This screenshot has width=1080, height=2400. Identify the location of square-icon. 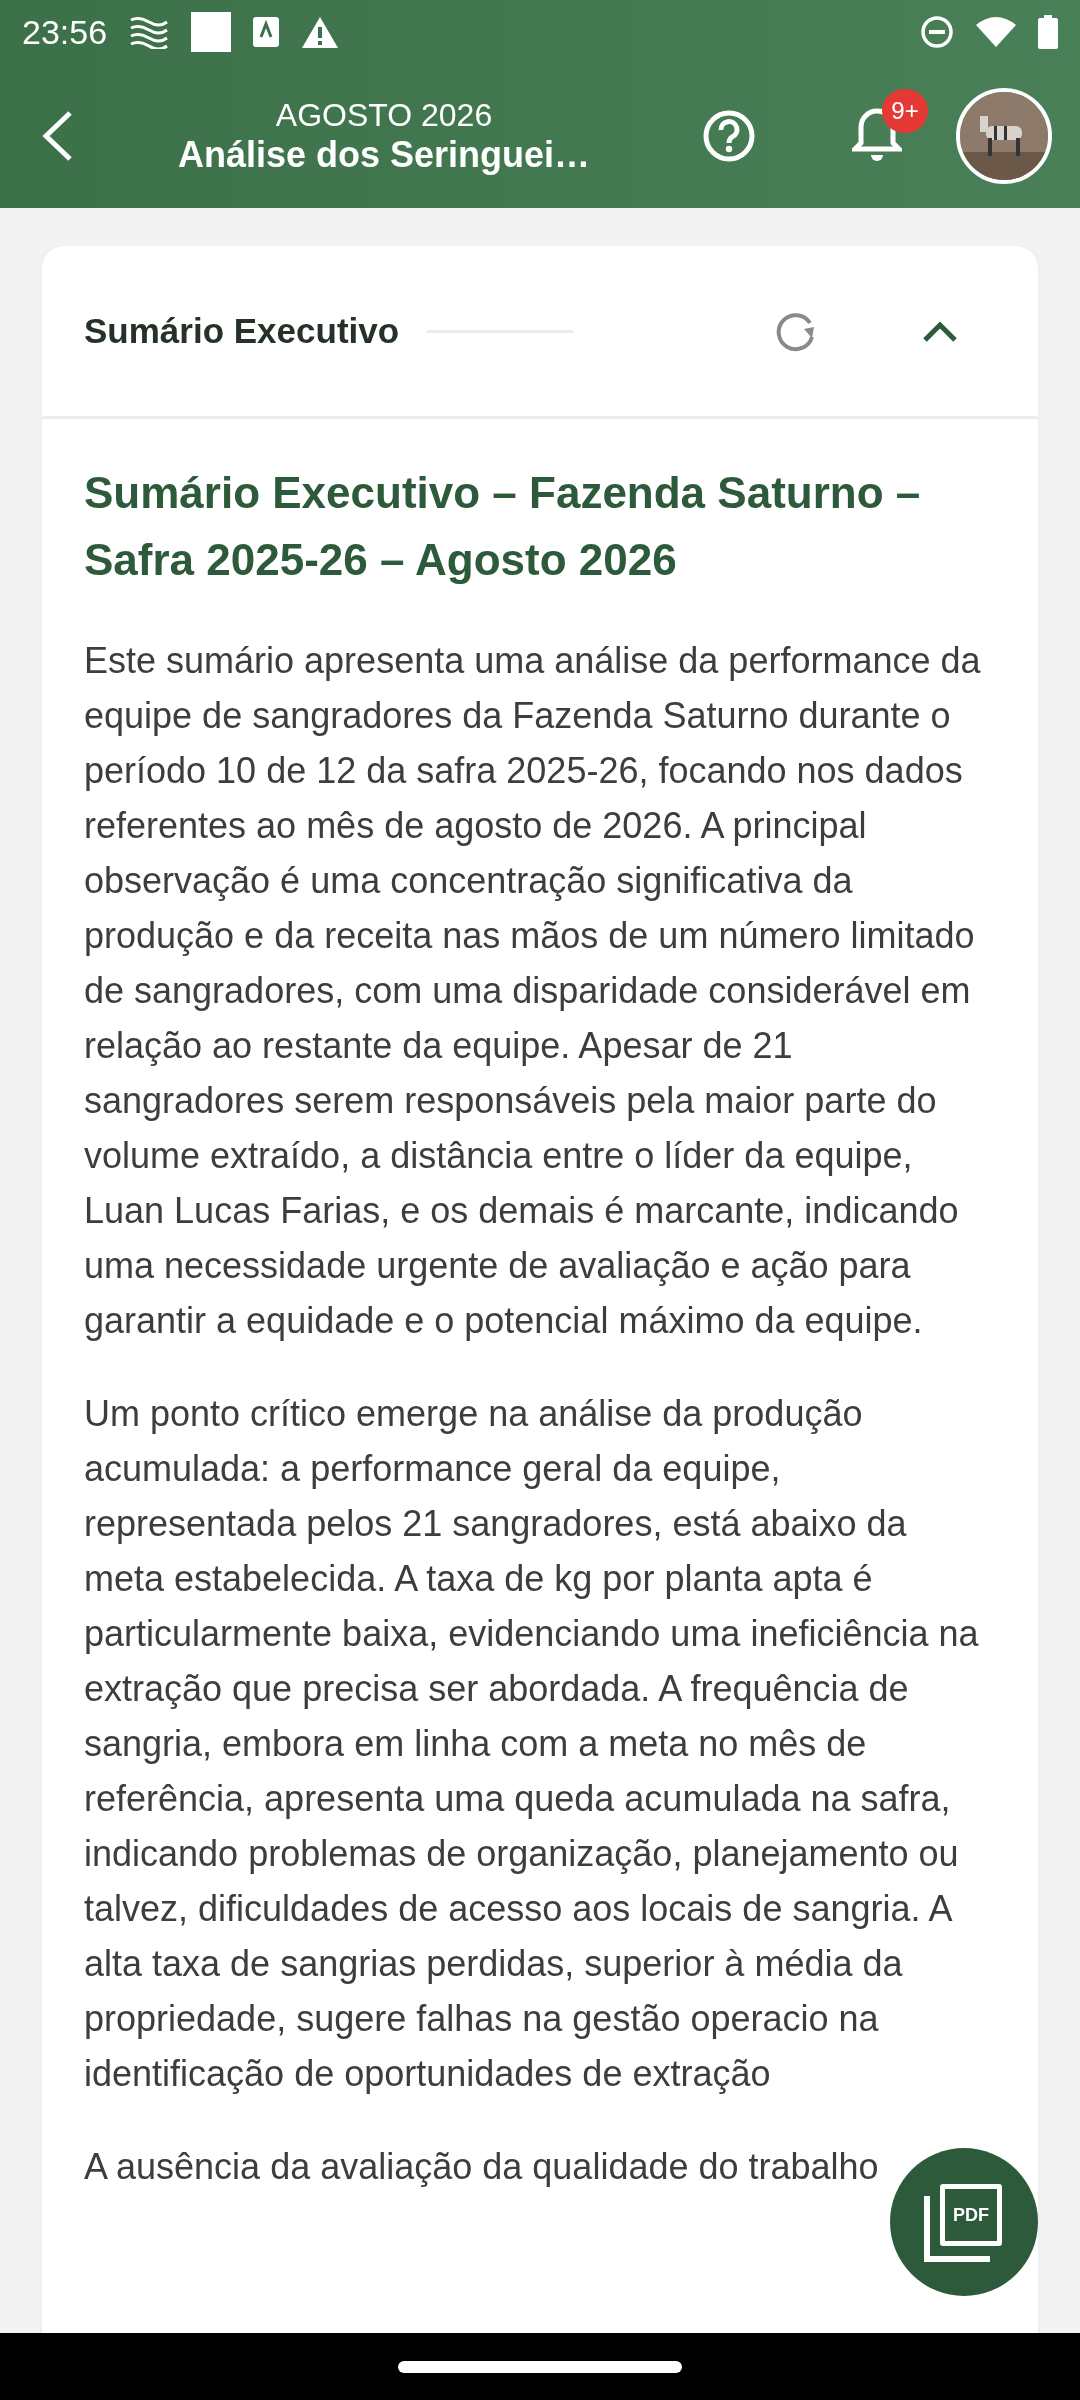
(211, 32).